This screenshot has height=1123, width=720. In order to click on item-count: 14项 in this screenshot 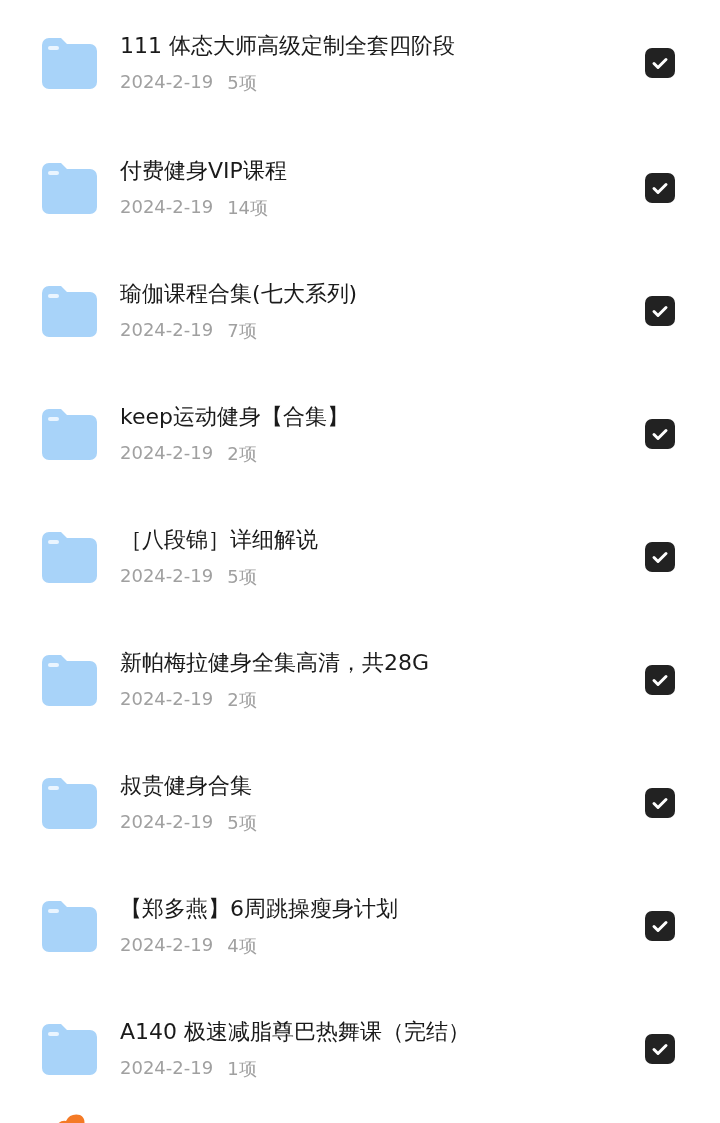, I will do `click(248, 207)`.